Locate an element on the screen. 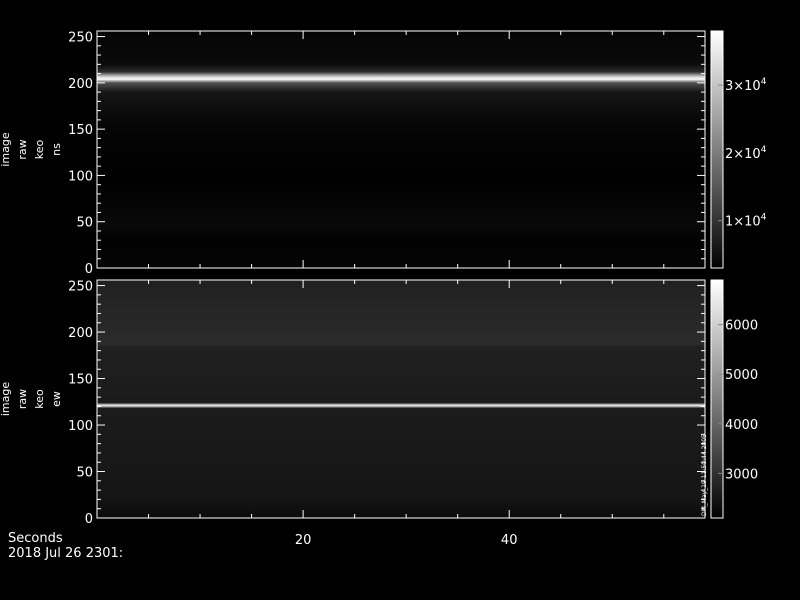  y-axis-label-line: ew is located at coordinates (56, 399).